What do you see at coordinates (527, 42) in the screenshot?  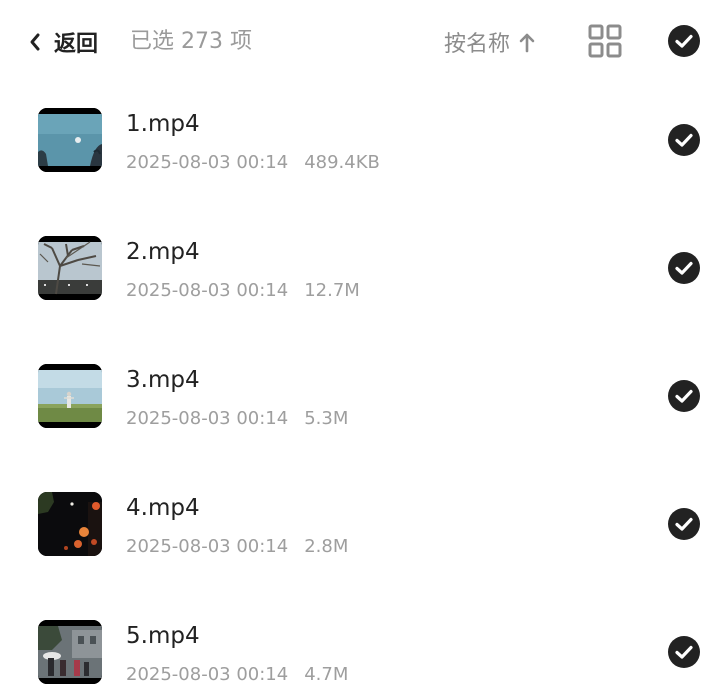 I see `arrow-up-icon` at bounding box center [527, 42].